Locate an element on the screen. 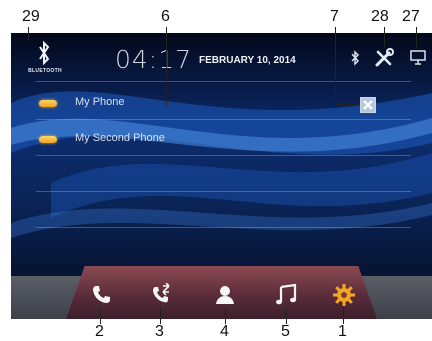  status-bar: BLUETOOTH 04:17 FEBRUARY 10, 2014 is located at coordinates (221, 57).